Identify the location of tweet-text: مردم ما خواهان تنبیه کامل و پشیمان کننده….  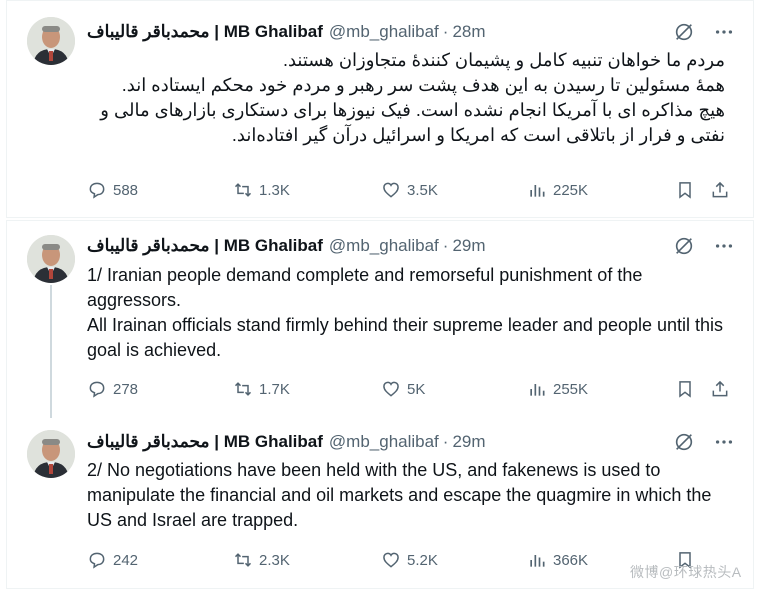
(406, 98).